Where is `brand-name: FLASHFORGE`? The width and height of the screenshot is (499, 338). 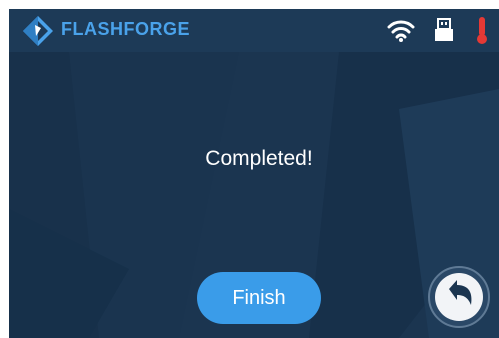 brand-name: FLASHFORGE is located at coordinates (125, 29).